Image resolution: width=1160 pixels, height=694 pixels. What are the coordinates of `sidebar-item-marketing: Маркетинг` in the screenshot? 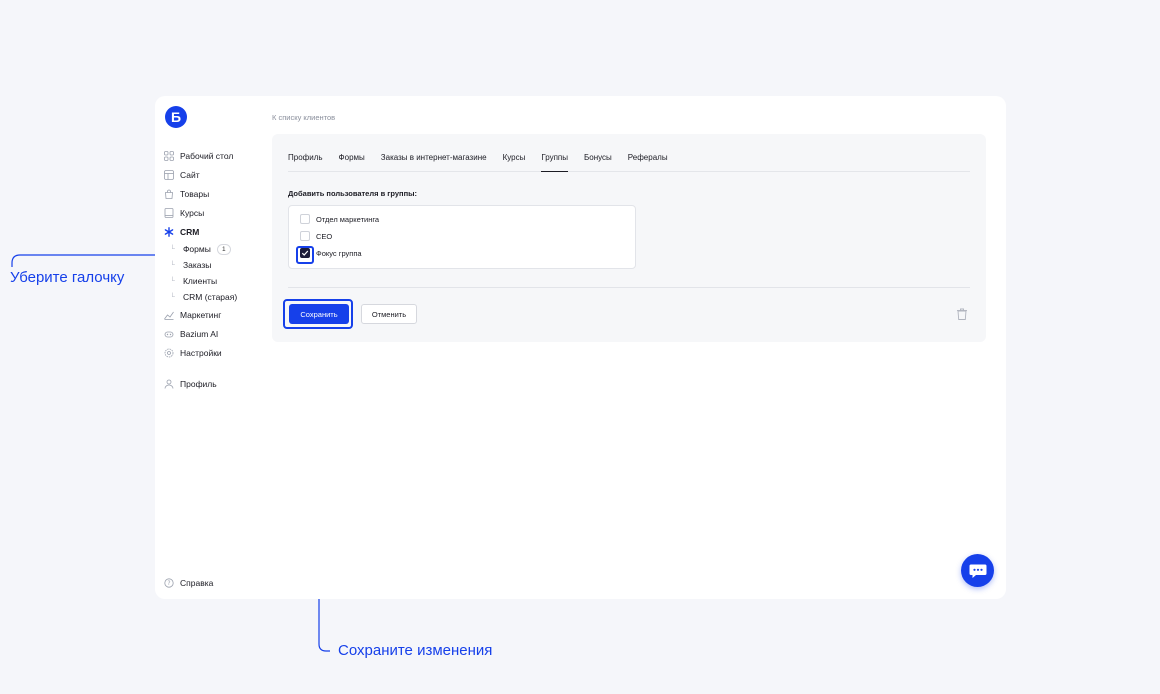 It's located at (210, 314).